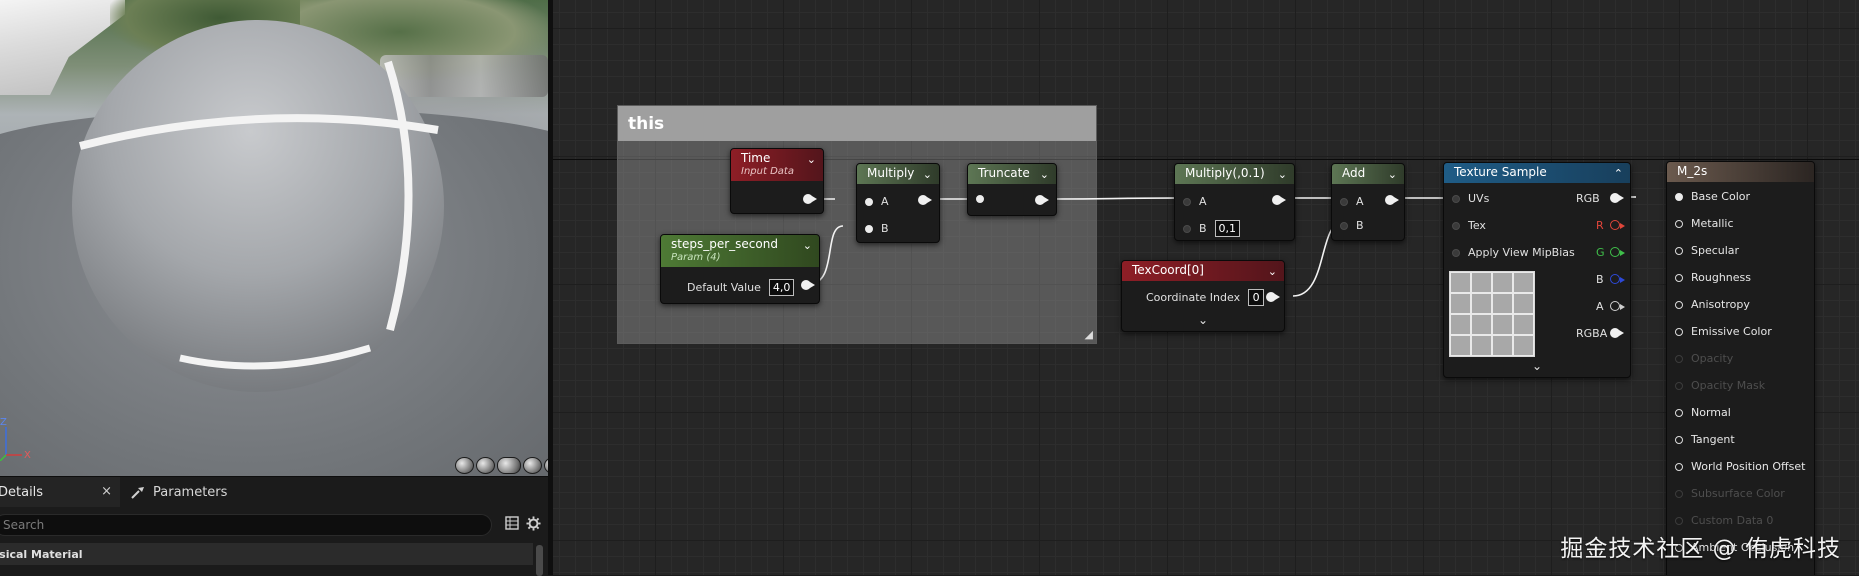 The height and width of the screenshot is (576, 1859). I want to click on node-multiply-const-header: Multiply(,0.1) ⌄, so click(1234, 174).